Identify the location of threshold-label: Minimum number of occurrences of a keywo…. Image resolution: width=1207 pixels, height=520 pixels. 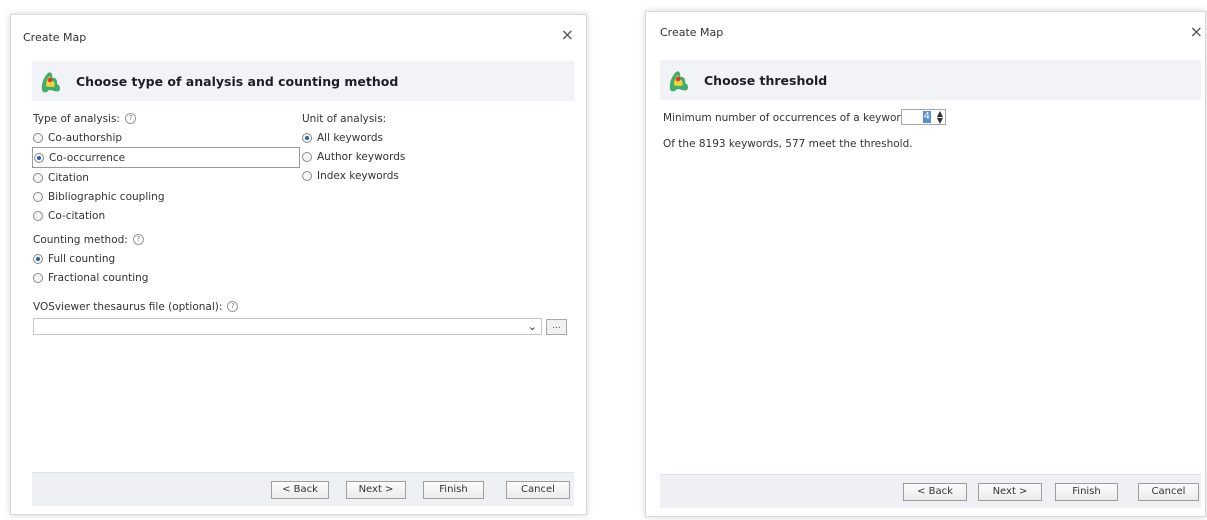
(787, 117).